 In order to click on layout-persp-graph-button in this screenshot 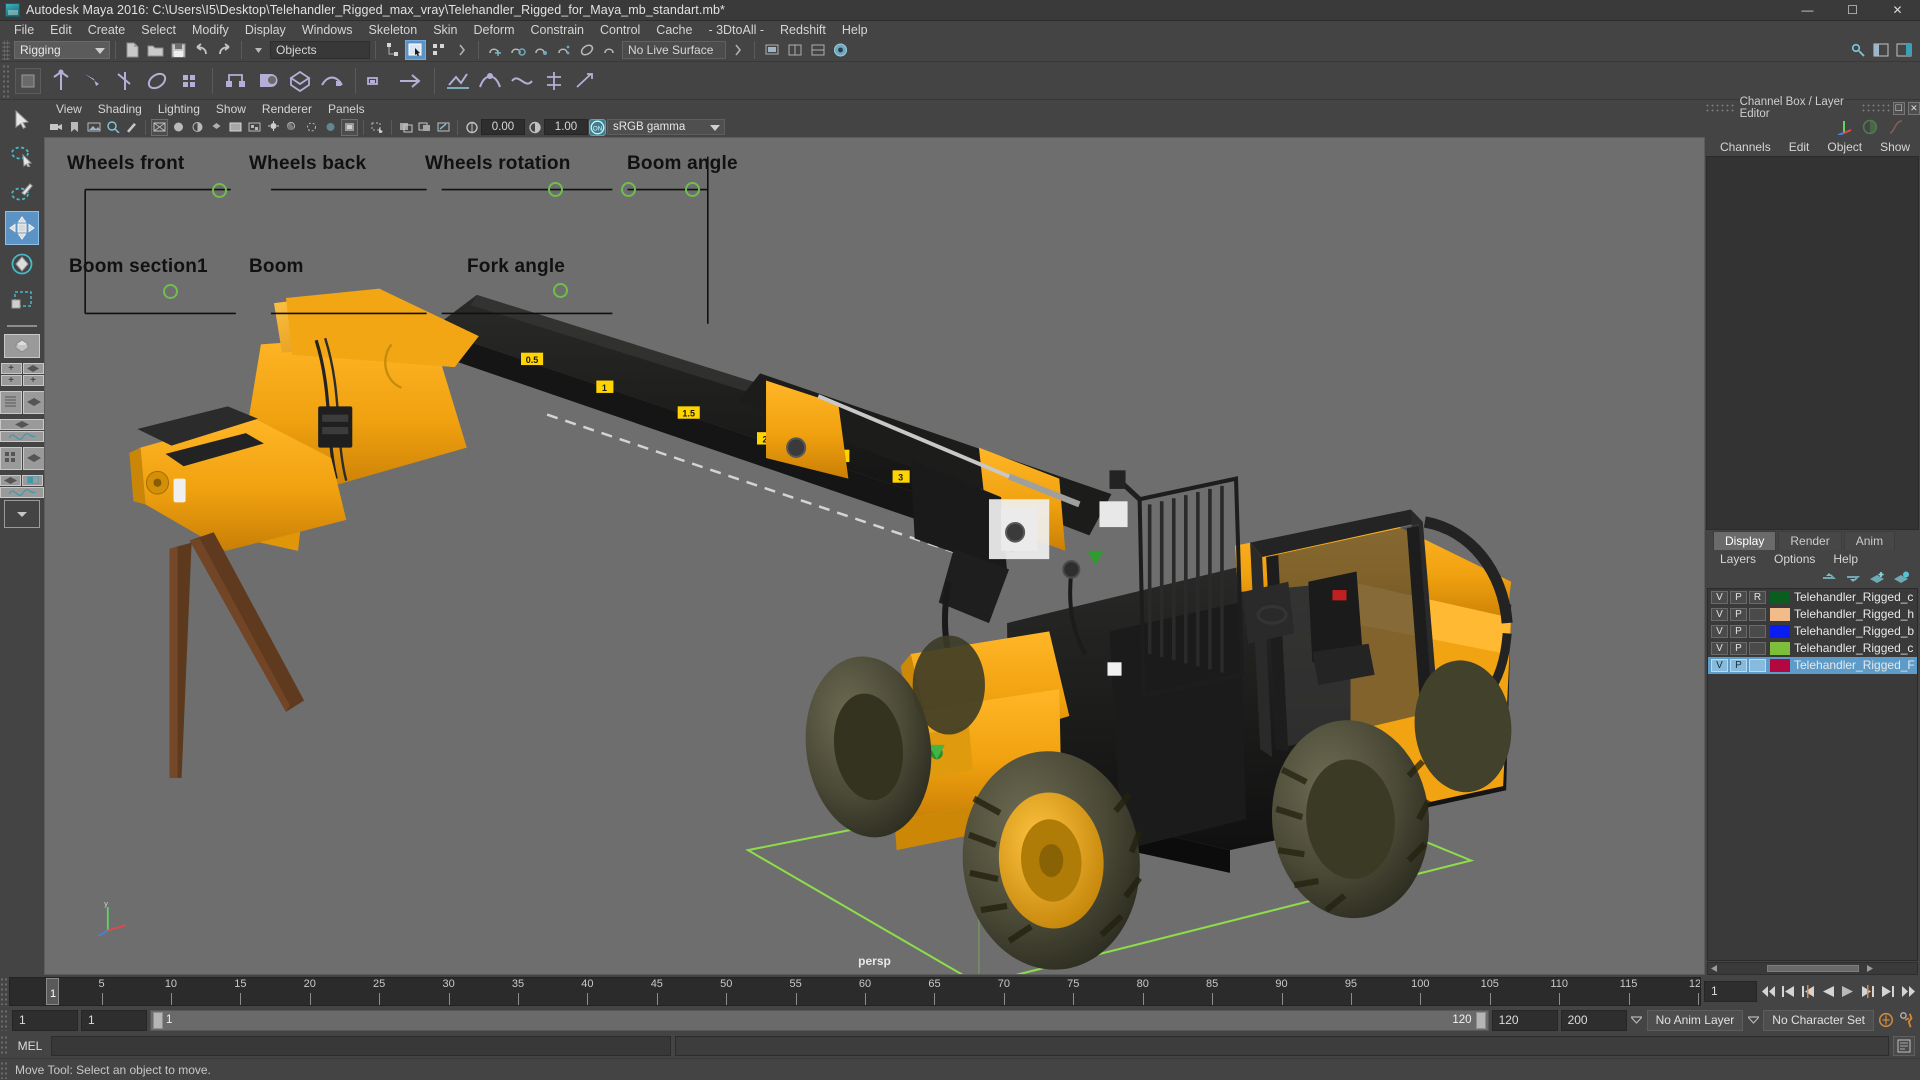, I will do `click(22, 430)`.